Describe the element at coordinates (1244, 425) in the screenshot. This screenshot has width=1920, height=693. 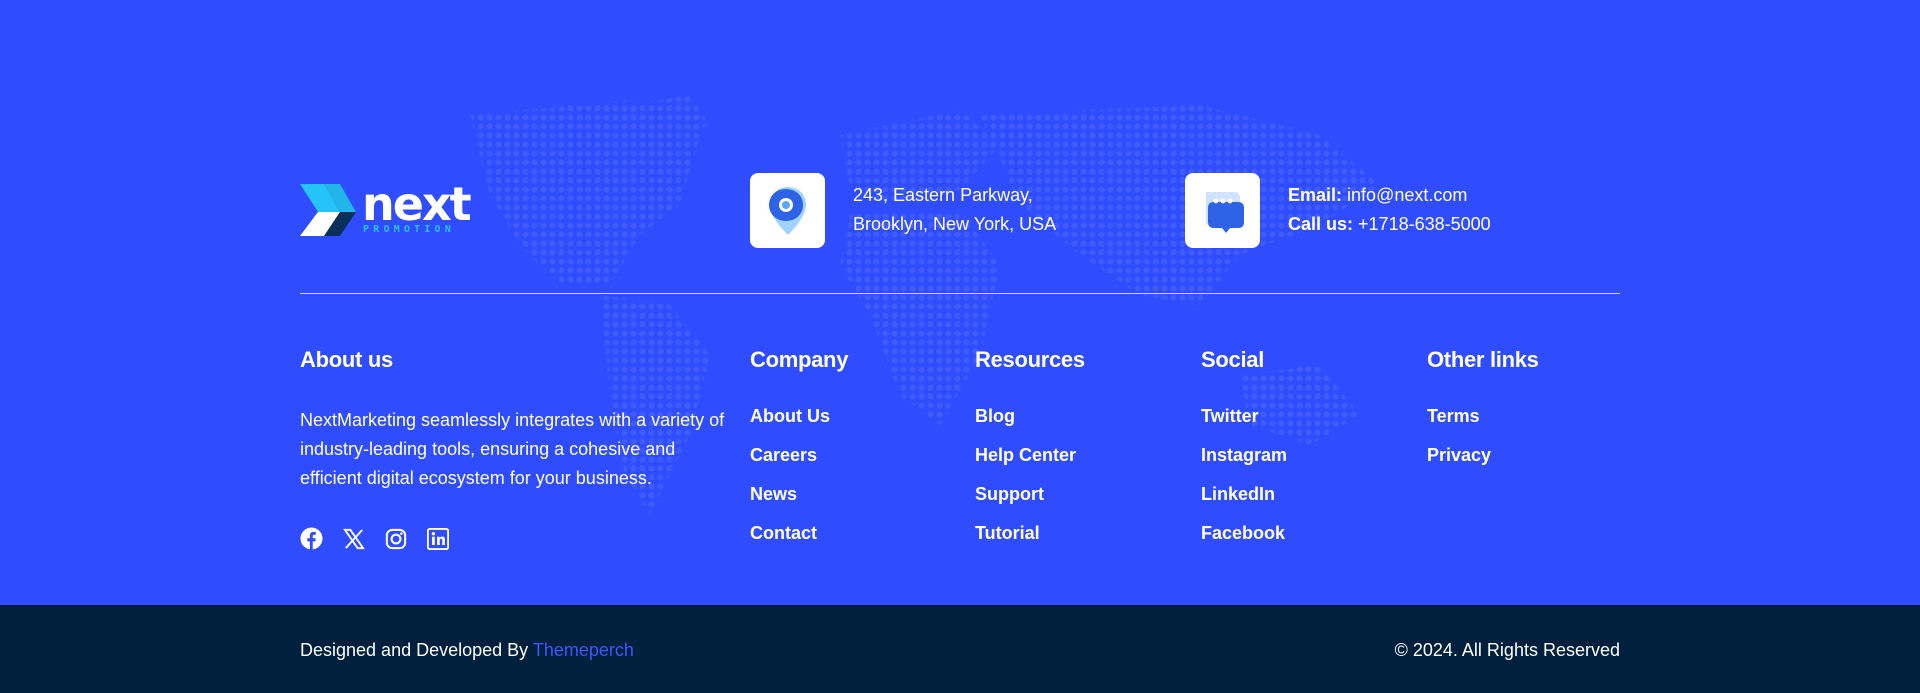
I see `link-twitter: Twitter` at that location.